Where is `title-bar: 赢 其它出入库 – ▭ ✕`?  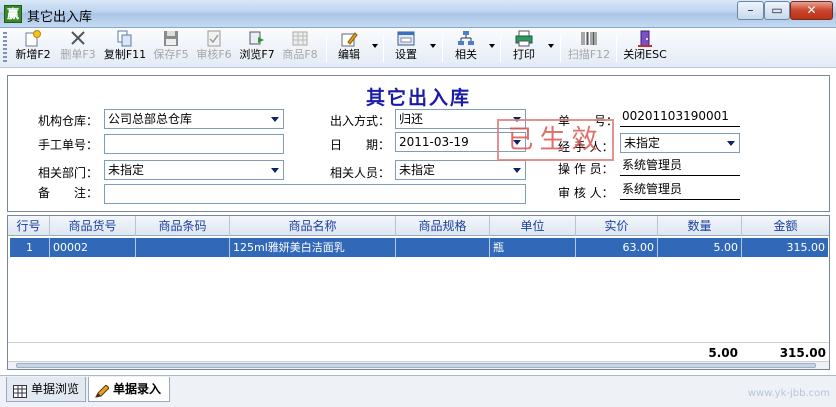 title-bar: 赢 其它出入库 – ▭ ✕ is located at coordinates (418, 14).